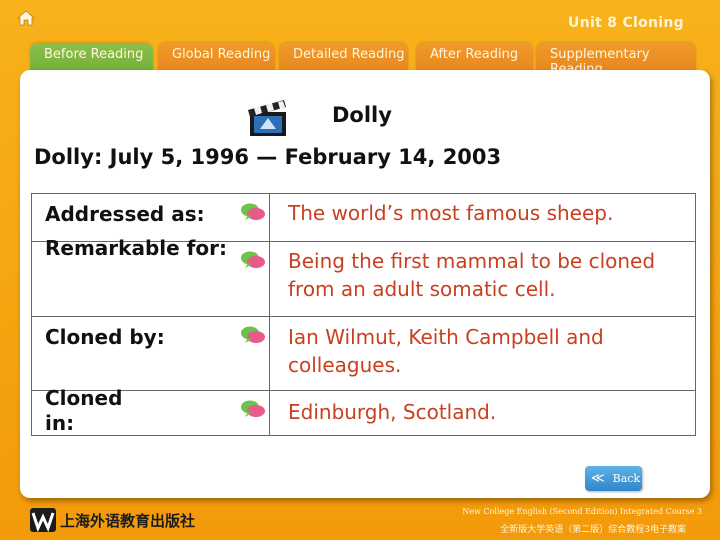 The width and height of the screenshot is (720, 540). I want to click on page-subtitle: Dolly: July 5, 1996 — February 14, 2003, so click(268, 157).